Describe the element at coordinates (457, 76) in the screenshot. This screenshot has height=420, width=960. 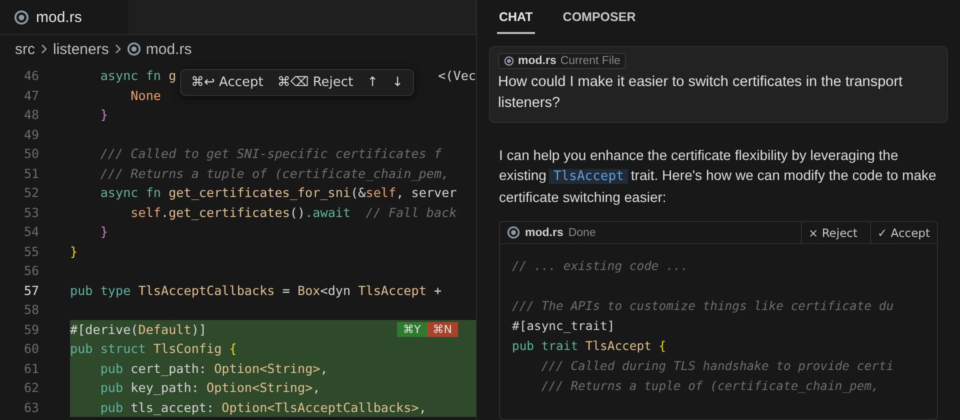
I see `code-fragment: <(Vec` at that location.